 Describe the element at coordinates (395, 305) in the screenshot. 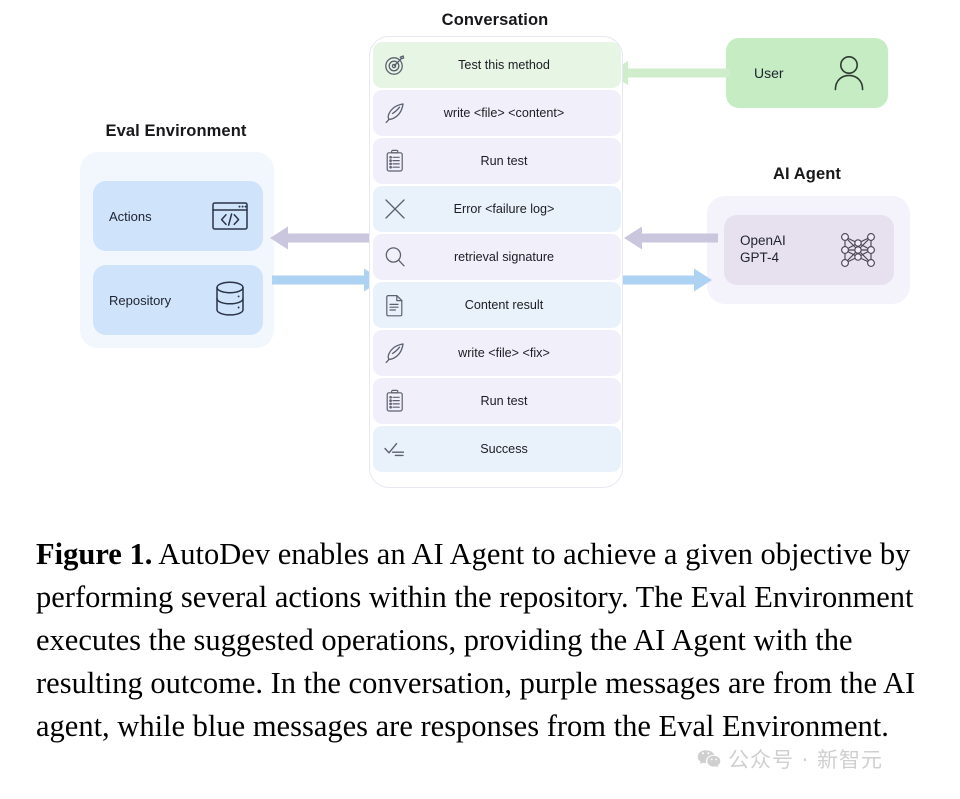

I see `document-icon` at that location.